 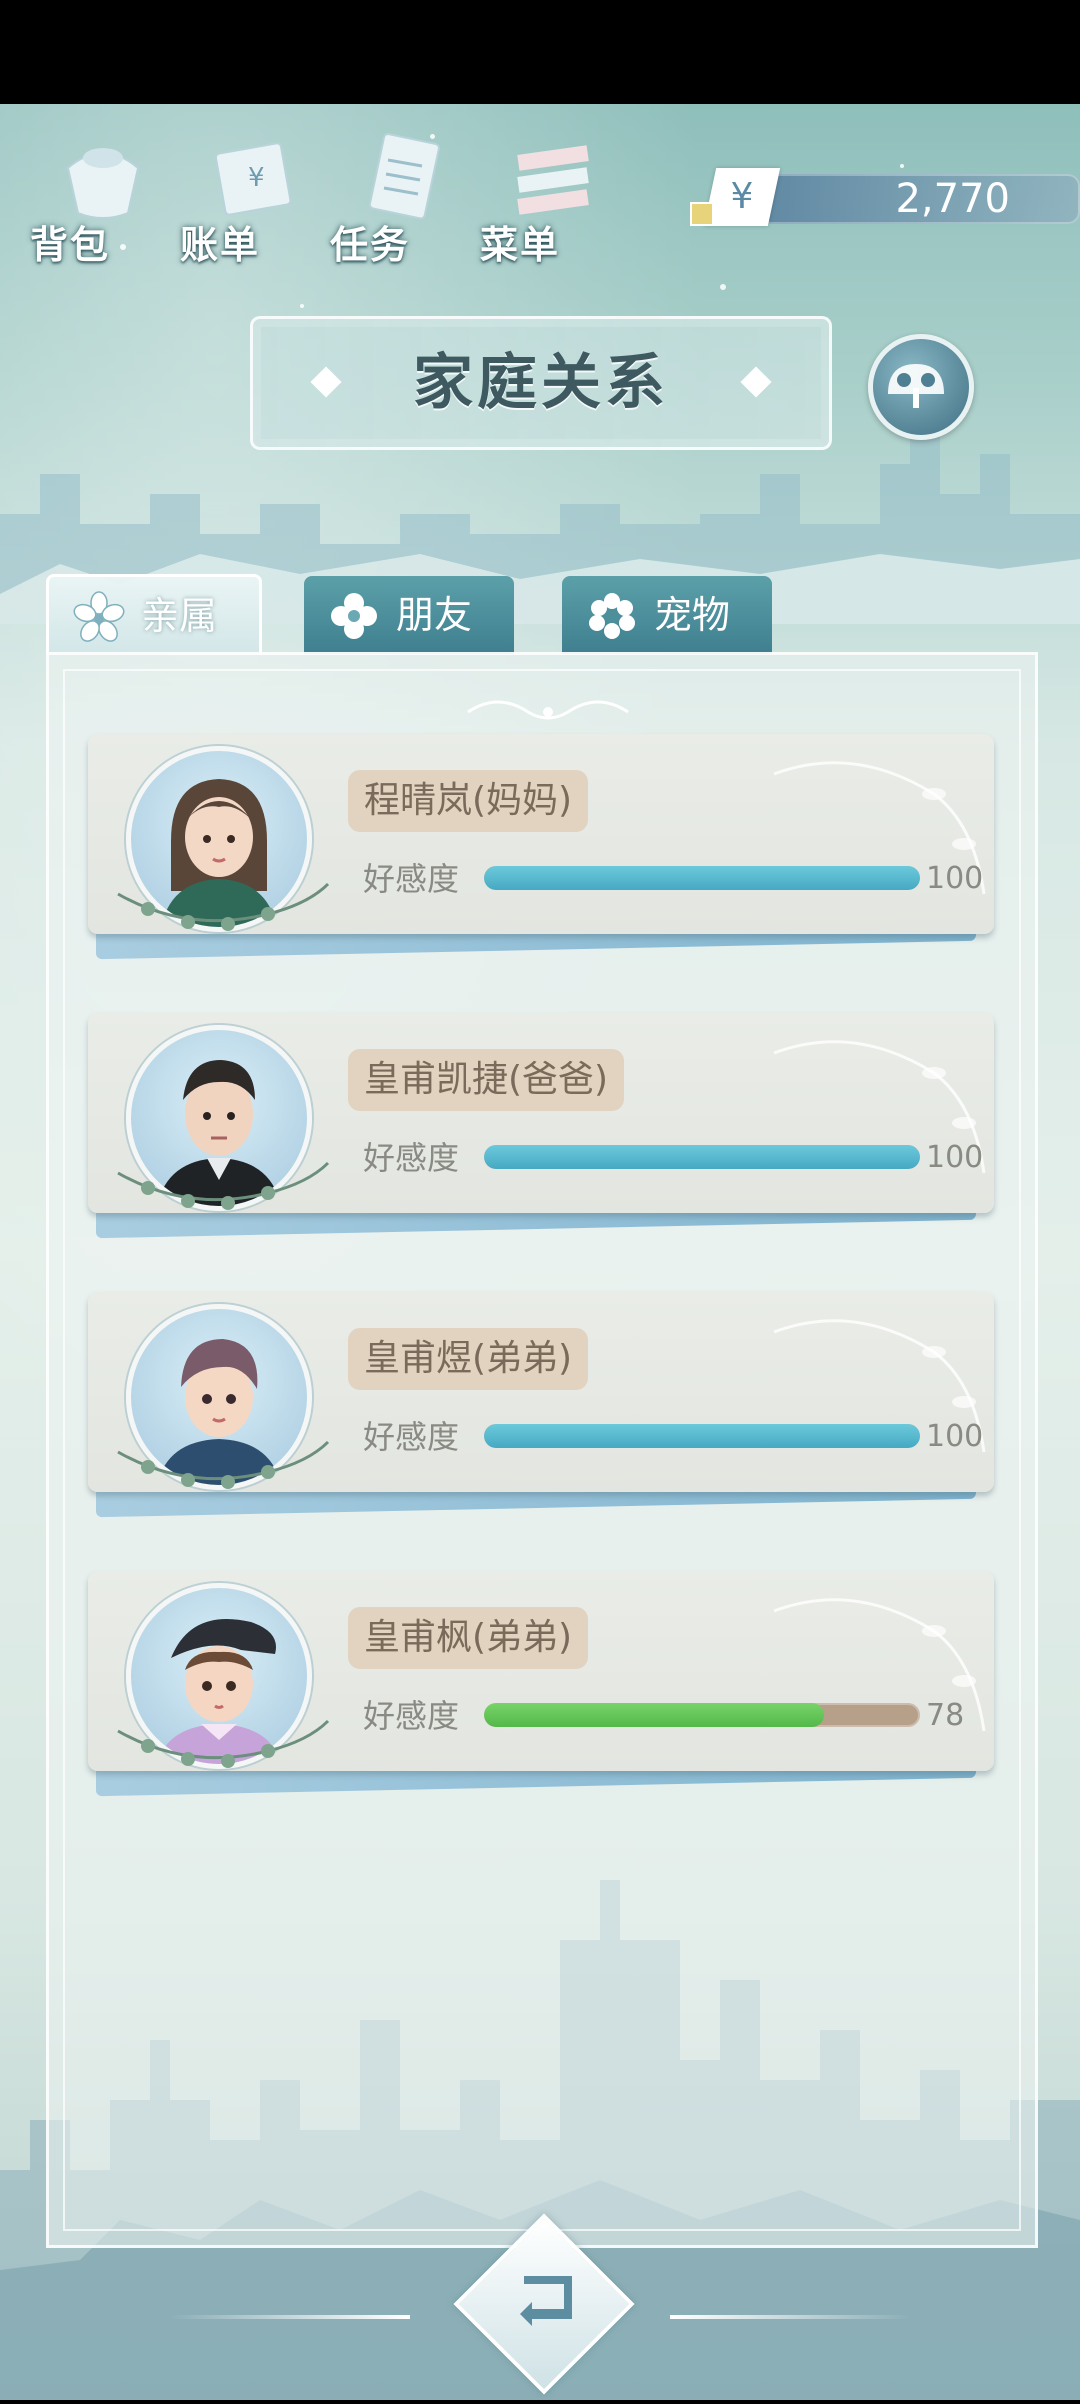 I want to click on nav-menu-button: 菜单, so click(x=545, y=194).